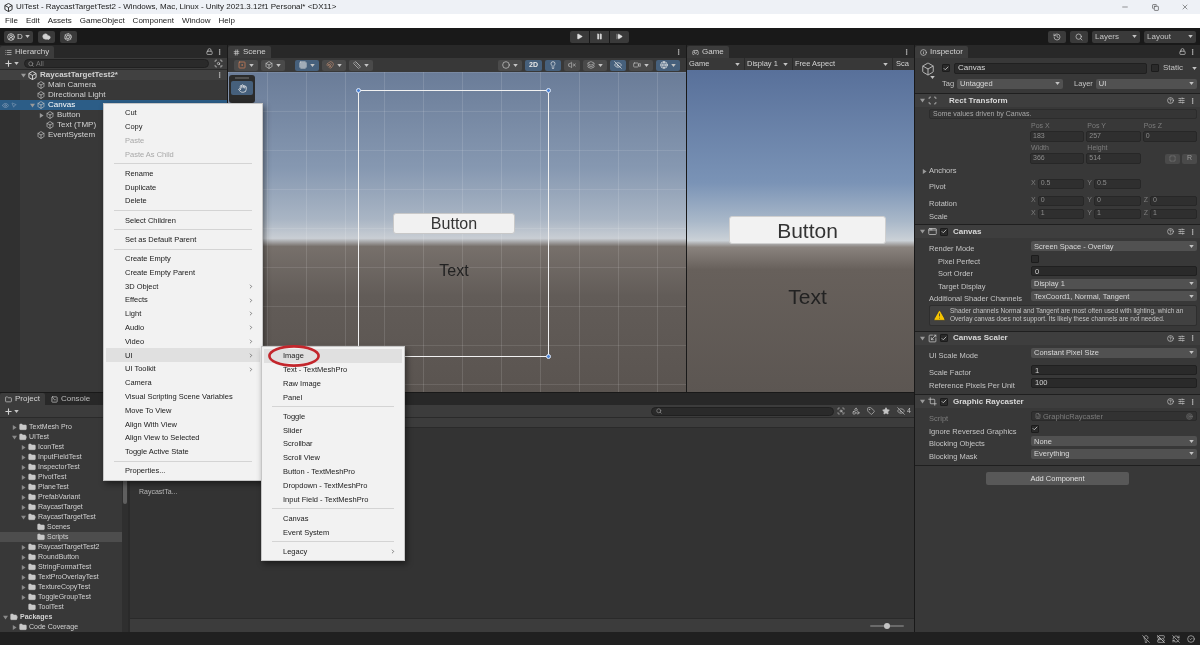  What do you see at coordinates (941, 52) in the screenshot?
I see `tab: Inspector` at bounding box center [941, 52].